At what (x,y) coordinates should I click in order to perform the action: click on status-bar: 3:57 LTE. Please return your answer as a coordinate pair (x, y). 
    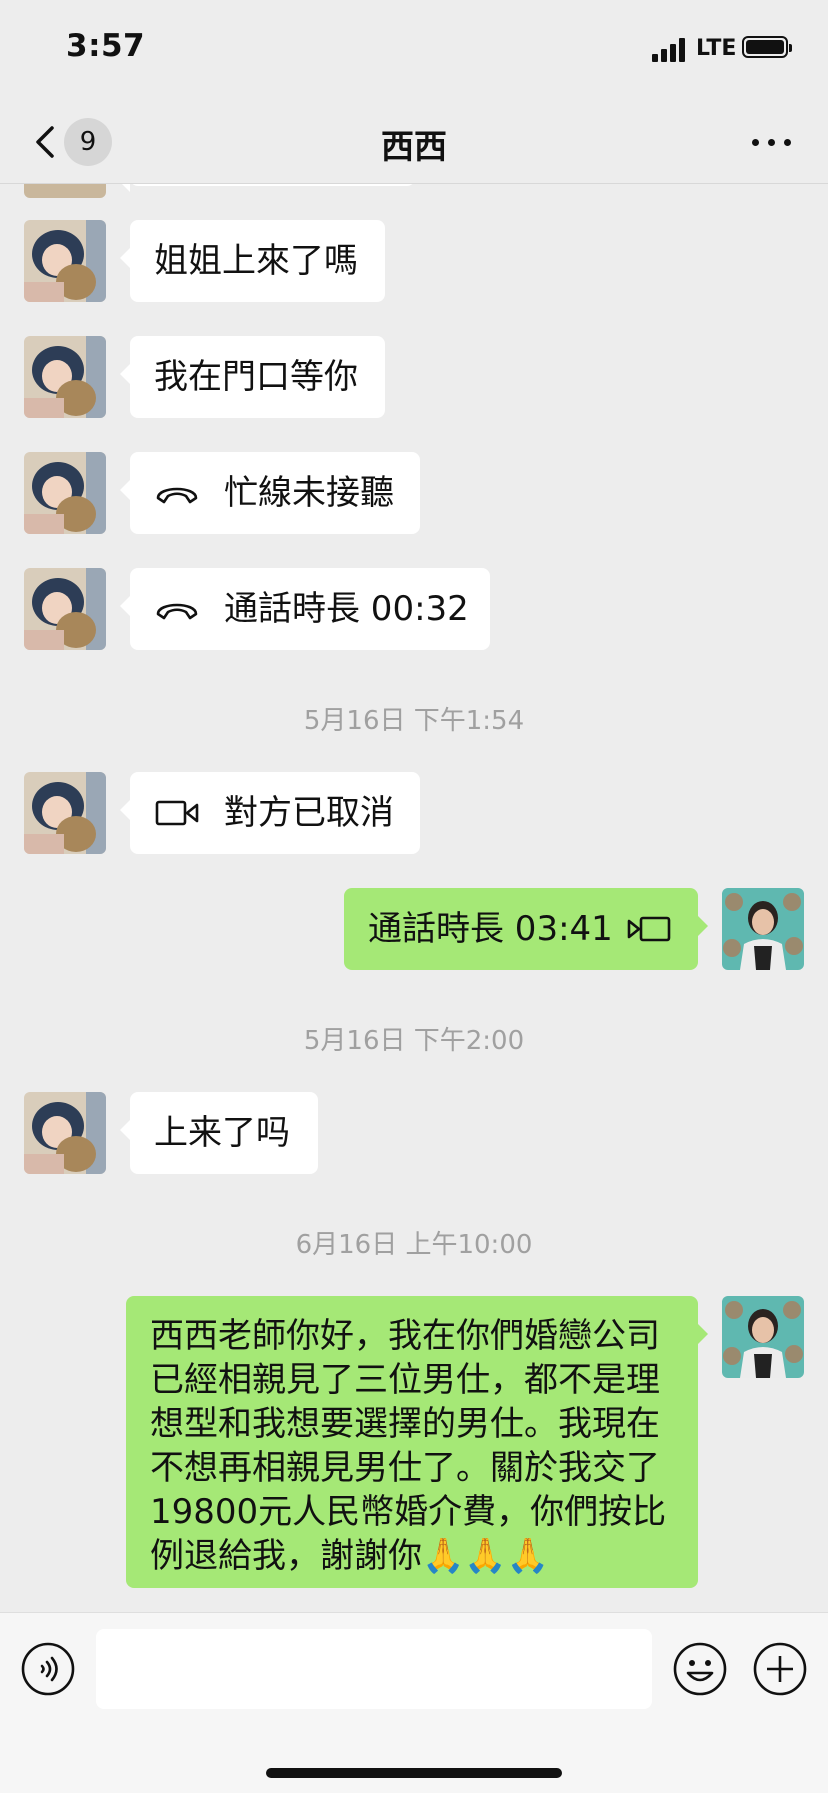
    Looking at the image, I should click on (414, 50).